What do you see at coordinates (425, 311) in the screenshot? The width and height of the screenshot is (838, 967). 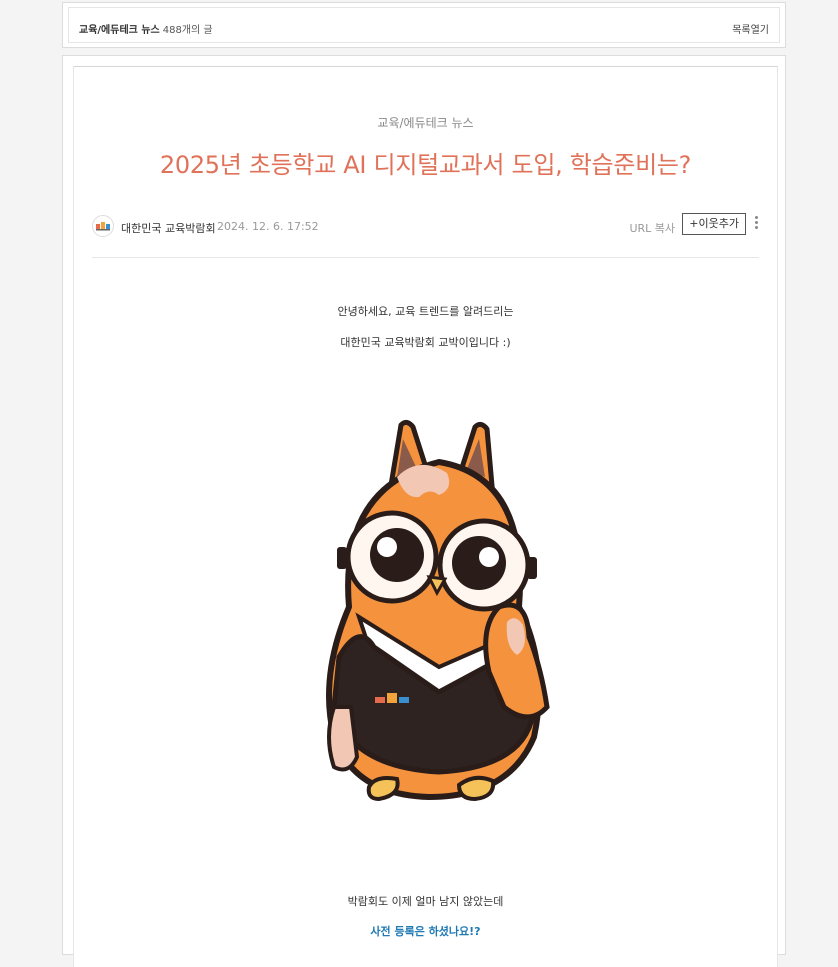 I see `paragraph-1: 안녕하세요, 교육 트렌드를 알려드리는` at bounding box center [425, 311].